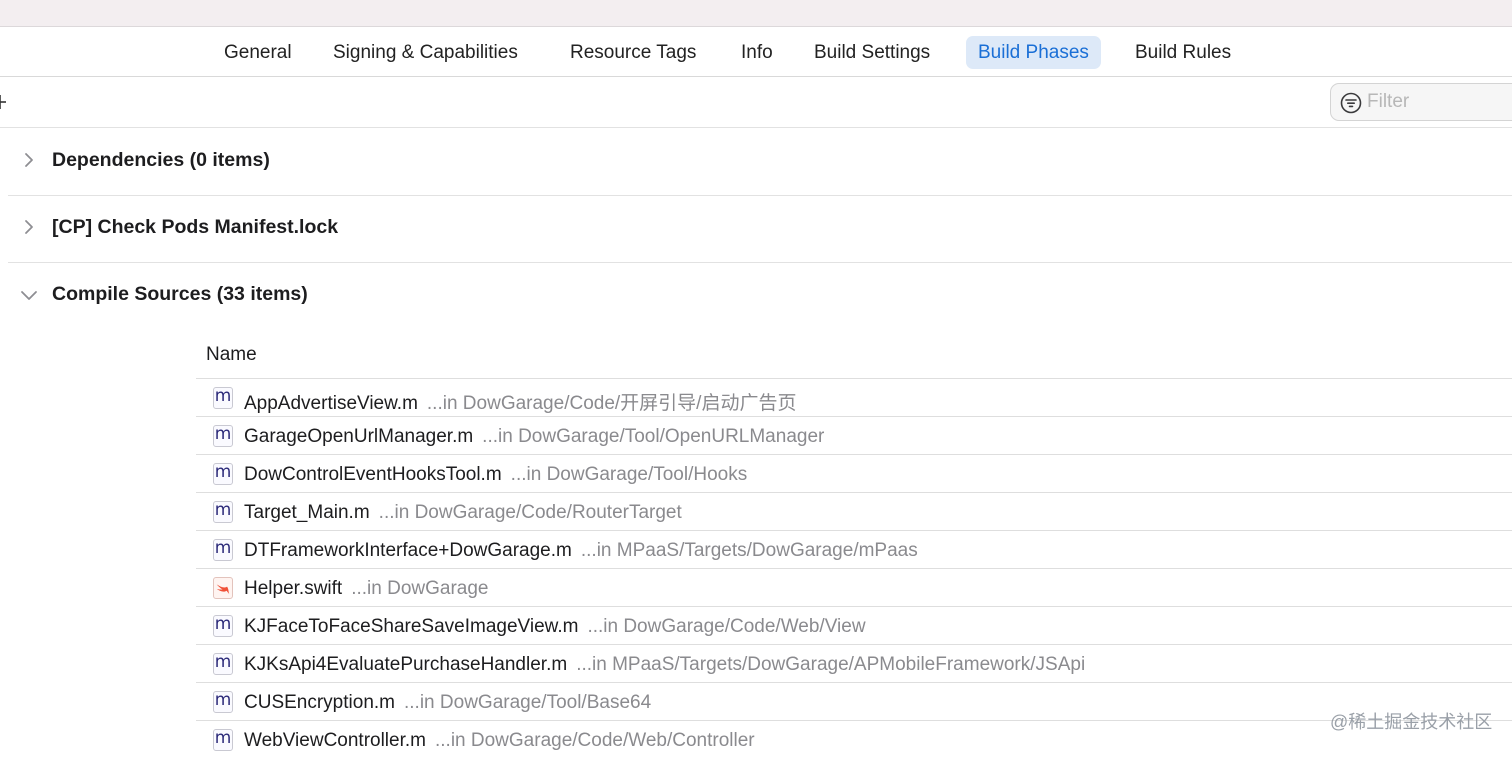  I want to click on file-path: ...in DowGarage, so click(420, 588).